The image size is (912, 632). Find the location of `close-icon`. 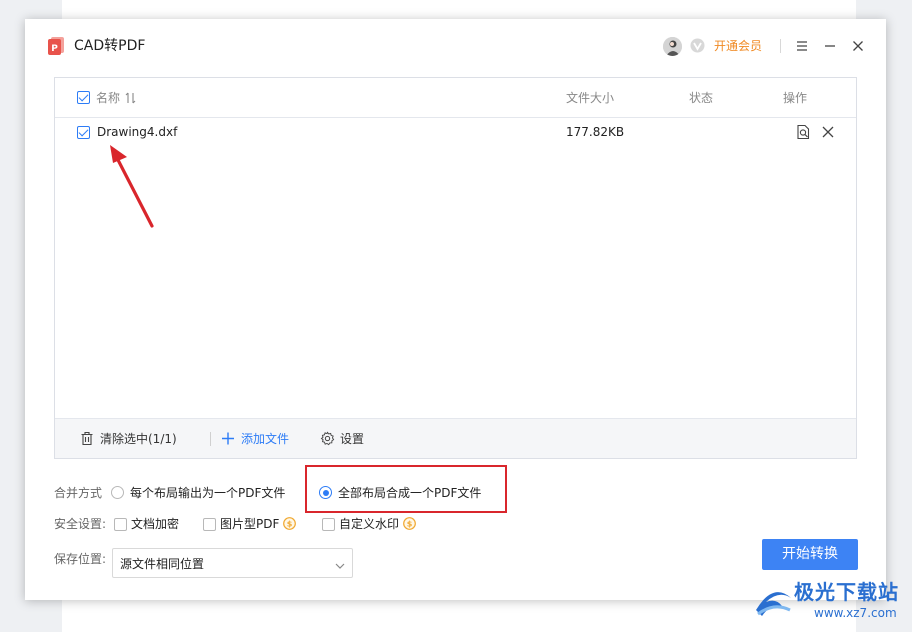

close-icon is located at coordinates (858, 46).